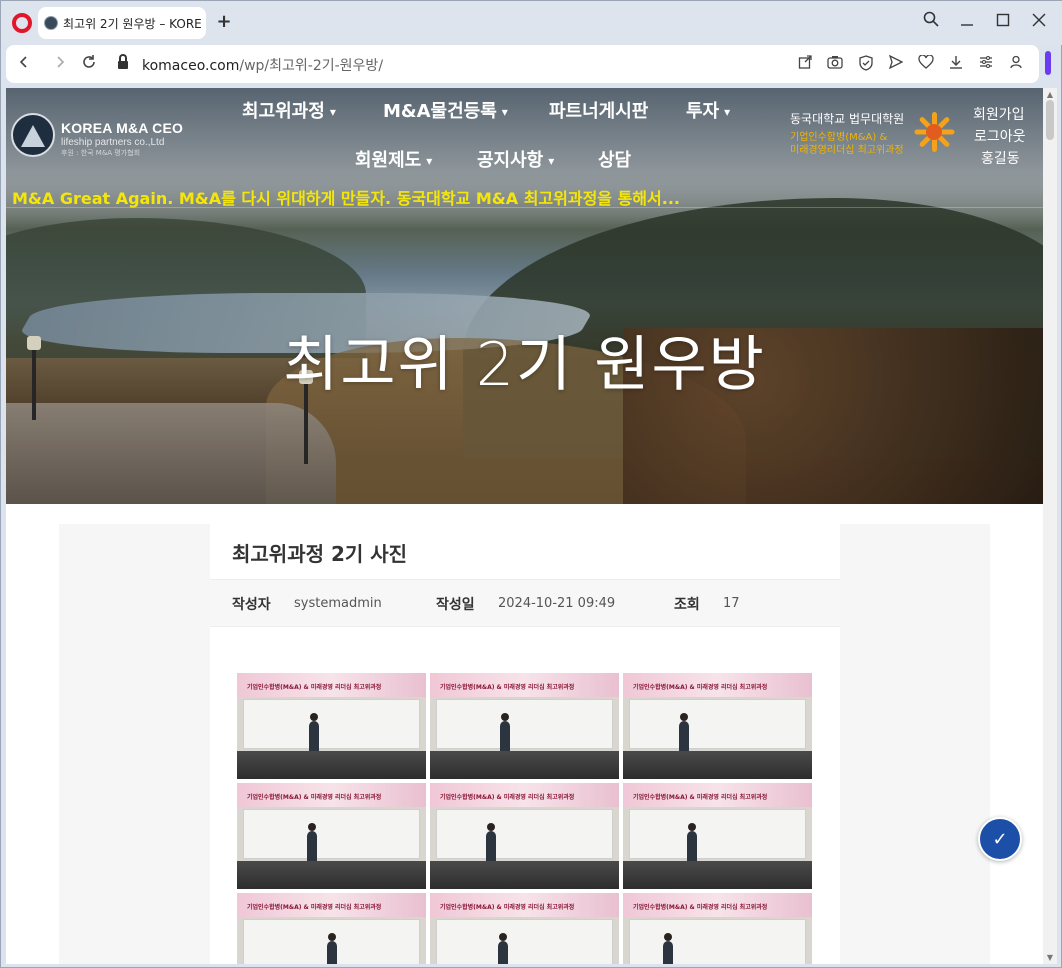 The height and width of the screenshot is (968, 1062). I want to click on url-host: komaceo.com, so click(191, 66).